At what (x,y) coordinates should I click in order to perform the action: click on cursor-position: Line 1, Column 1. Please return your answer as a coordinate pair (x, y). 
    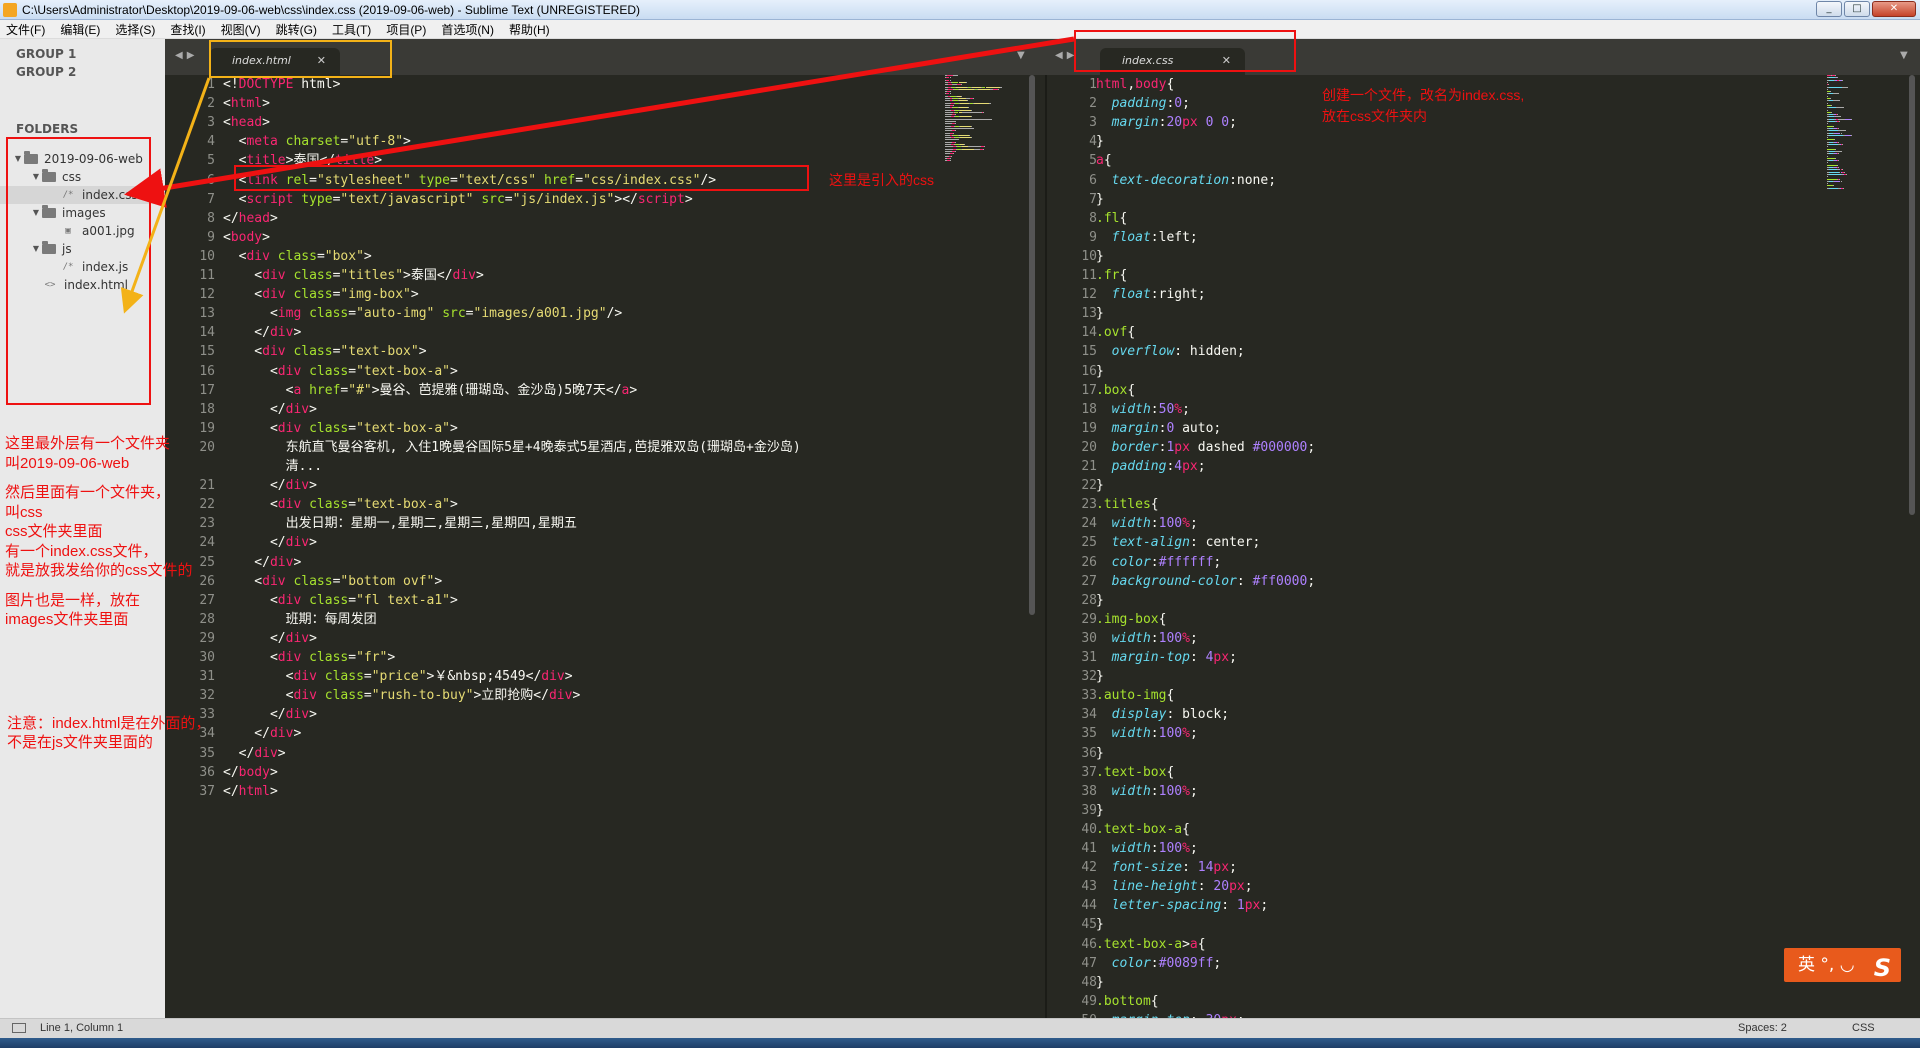
    Looking at the image, I should click on (82, 1028).